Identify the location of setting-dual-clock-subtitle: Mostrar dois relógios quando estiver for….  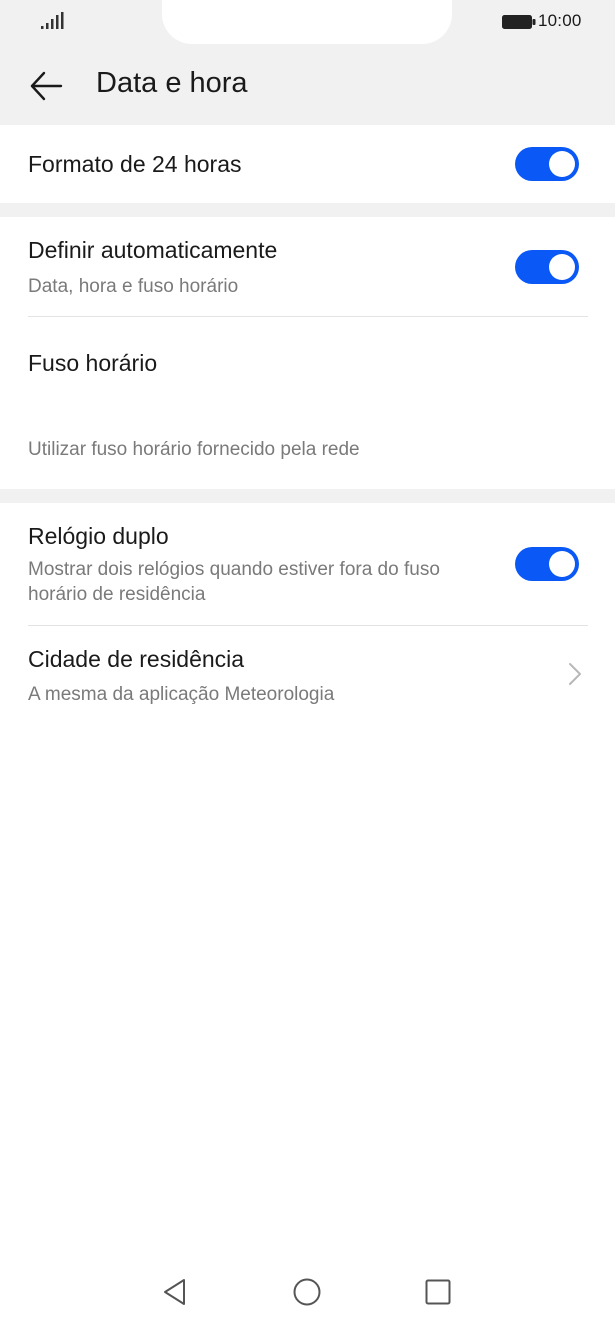
(234, 582).